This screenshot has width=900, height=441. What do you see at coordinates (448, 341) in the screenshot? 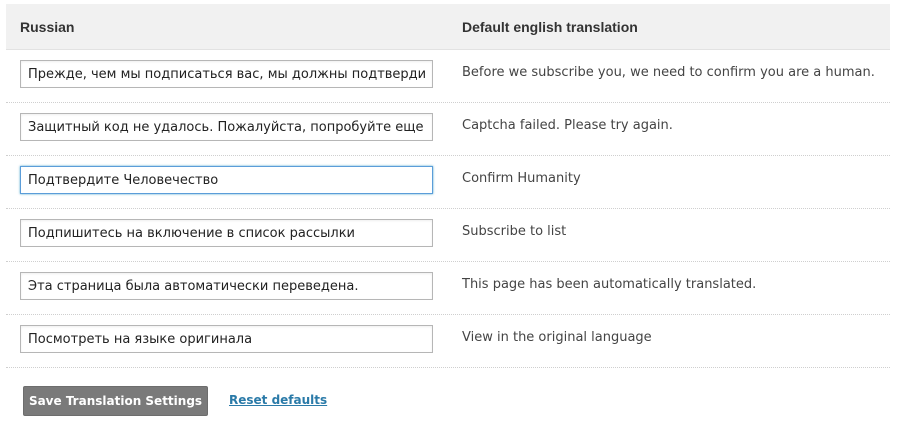
I see `table-row: View in the original language` at bounding box center [448, 341].